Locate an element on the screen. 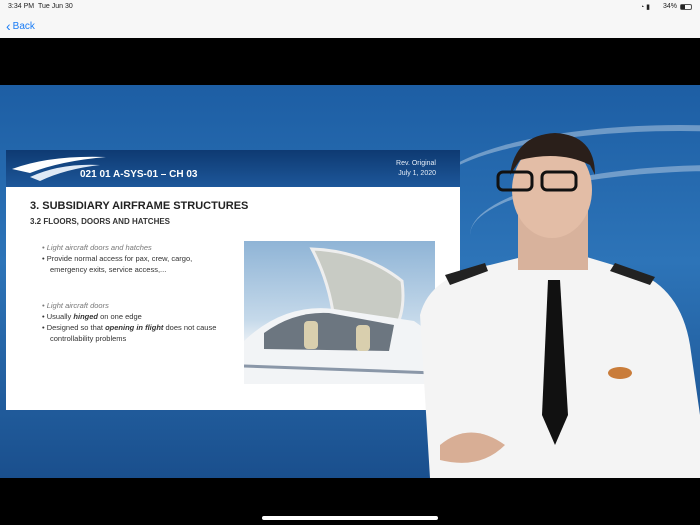 The image size is (700, 525). chevron-left-icon: ‹ is located at coordinates (8, 26).